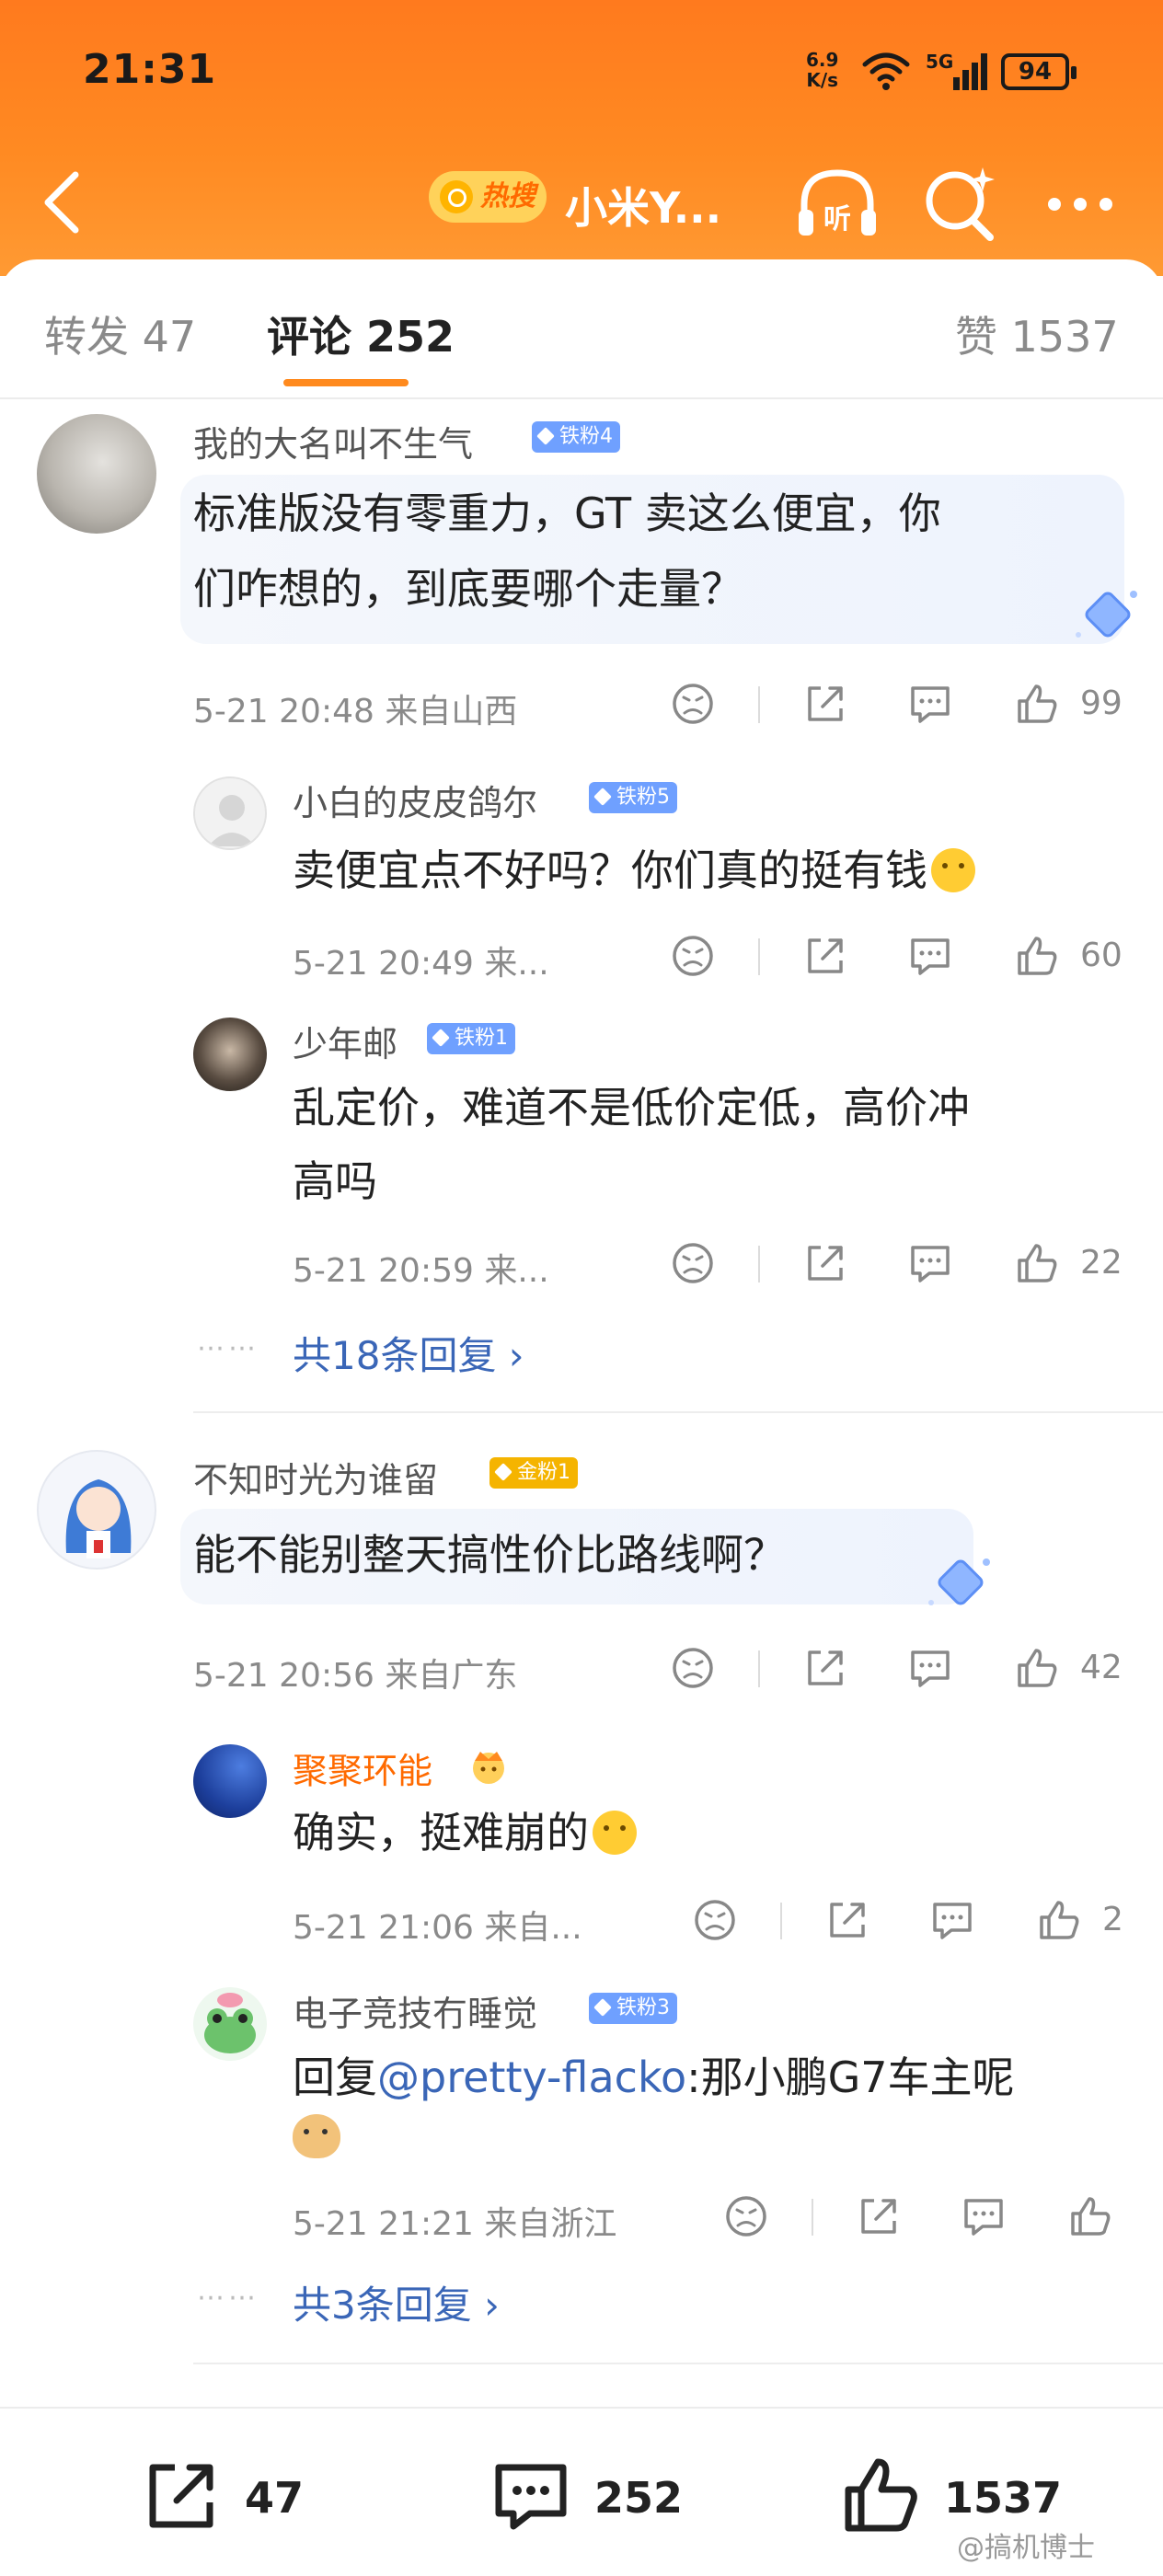 This screenshot has width=1163, height=2576. I want to click on frog-avatar-icon, so click(230, 2023).